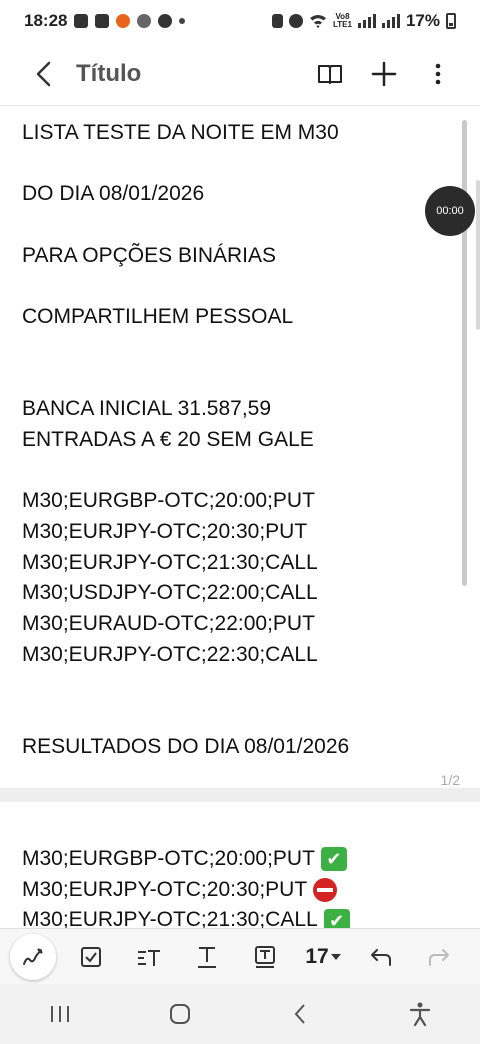 This screenshot has height=1044, width=480. I want to click on nav-back-button, so click(300, 1014).